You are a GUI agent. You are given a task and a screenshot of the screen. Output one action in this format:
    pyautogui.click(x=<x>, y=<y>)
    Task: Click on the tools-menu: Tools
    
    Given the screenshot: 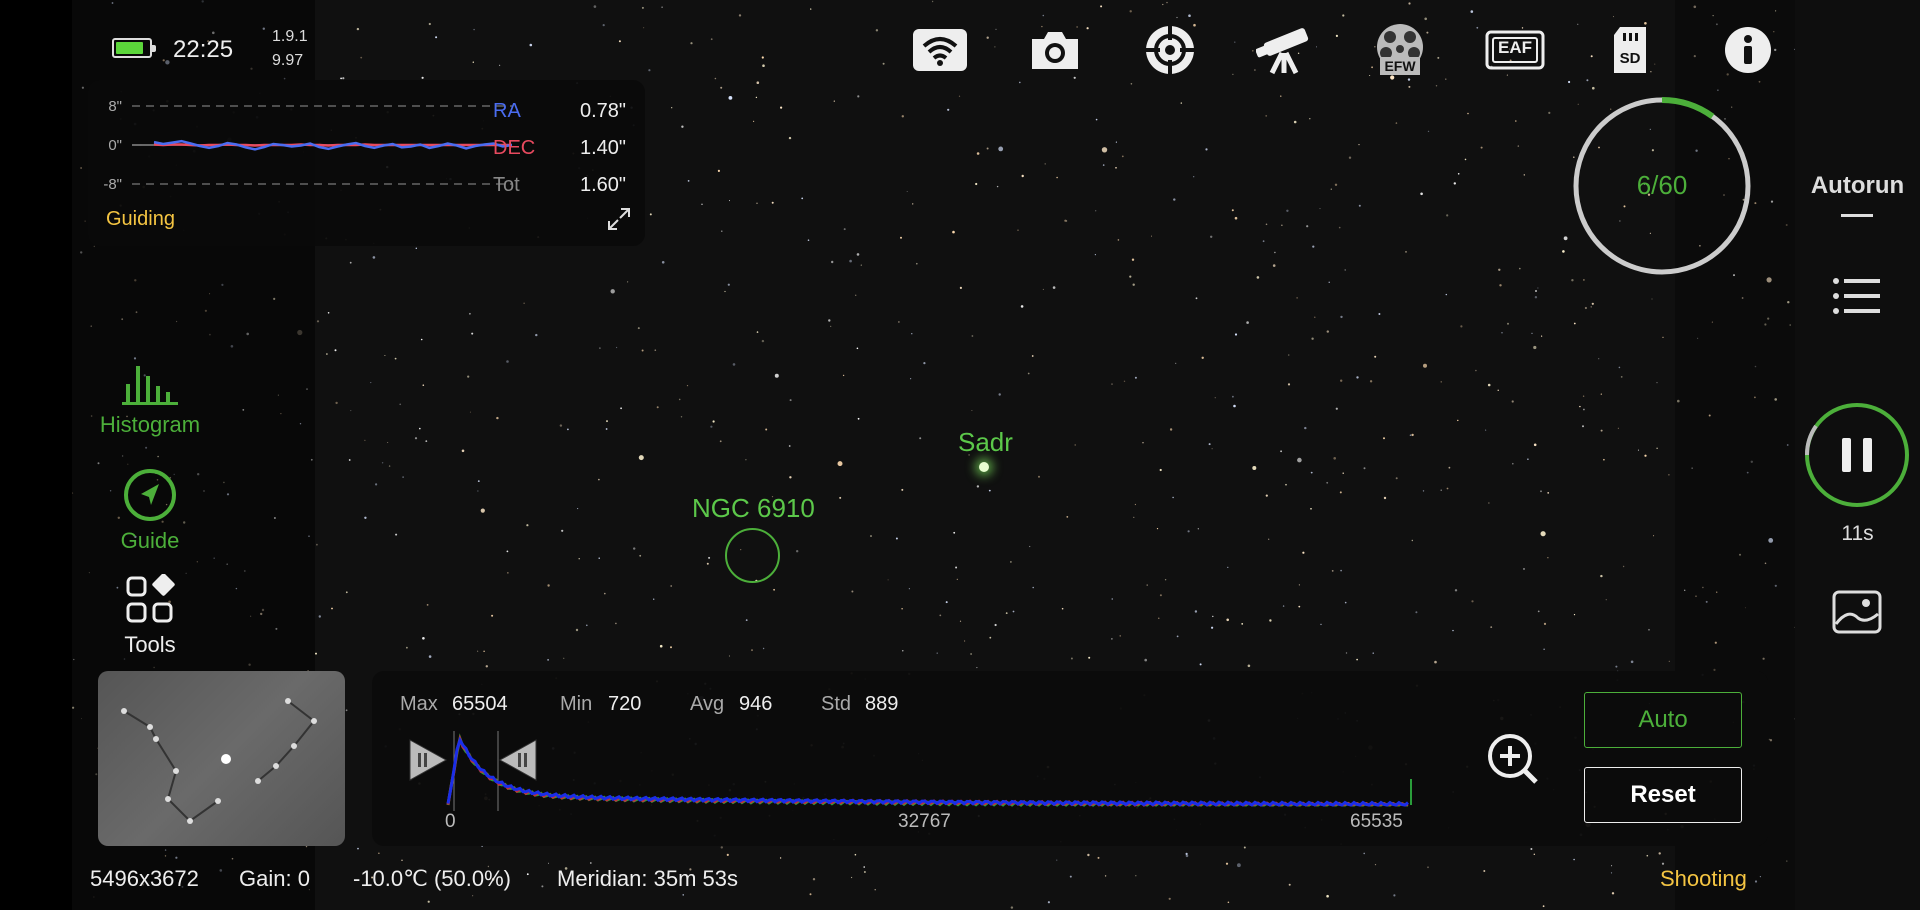 What is the action you would take?
    pyautogui.click(x=150, y=615)
    